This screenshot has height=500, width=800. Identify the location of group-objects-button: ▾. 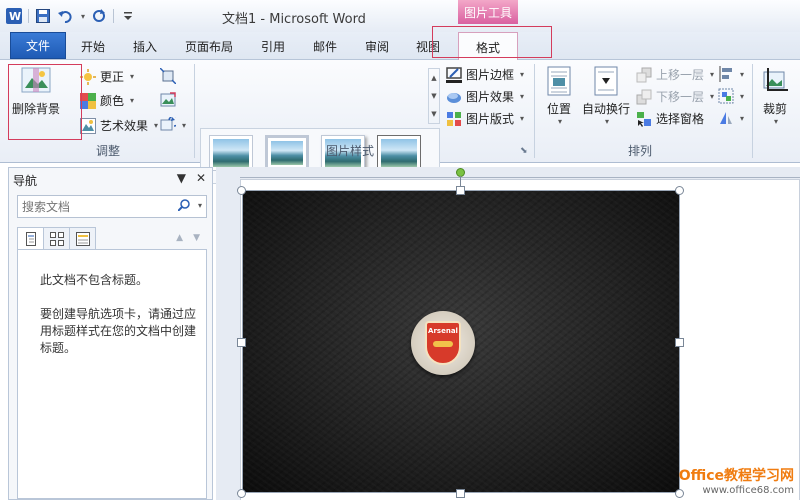
(731, 96).